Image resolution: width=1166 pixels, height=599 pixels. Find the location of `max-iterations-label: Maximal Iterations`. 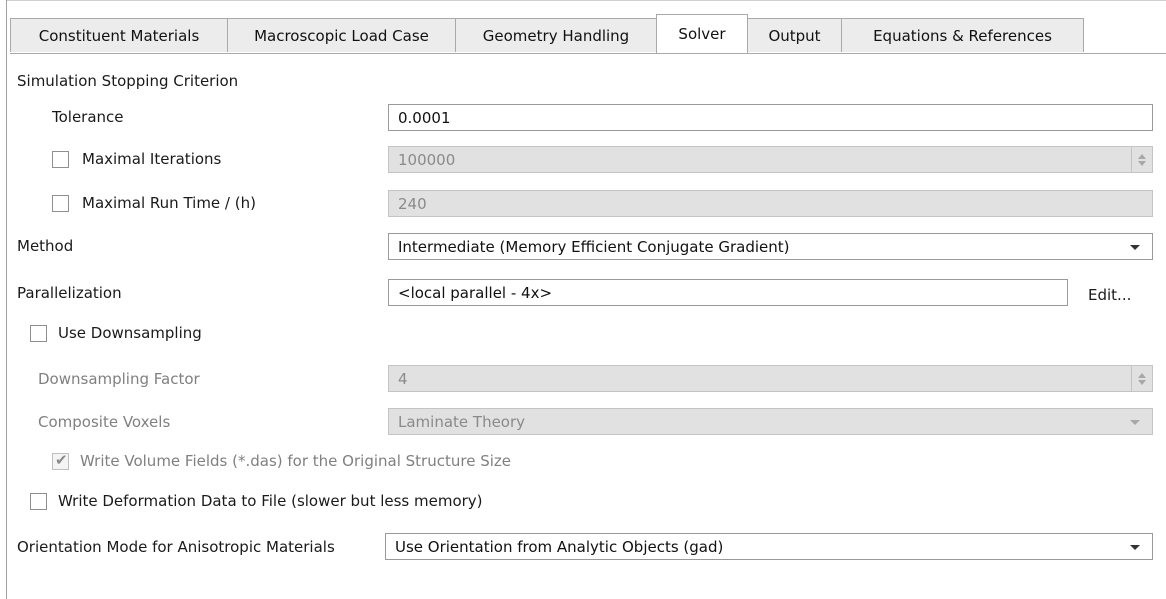

max-iterations-label: Maximal Iterations is located at coordinates (152, 159).